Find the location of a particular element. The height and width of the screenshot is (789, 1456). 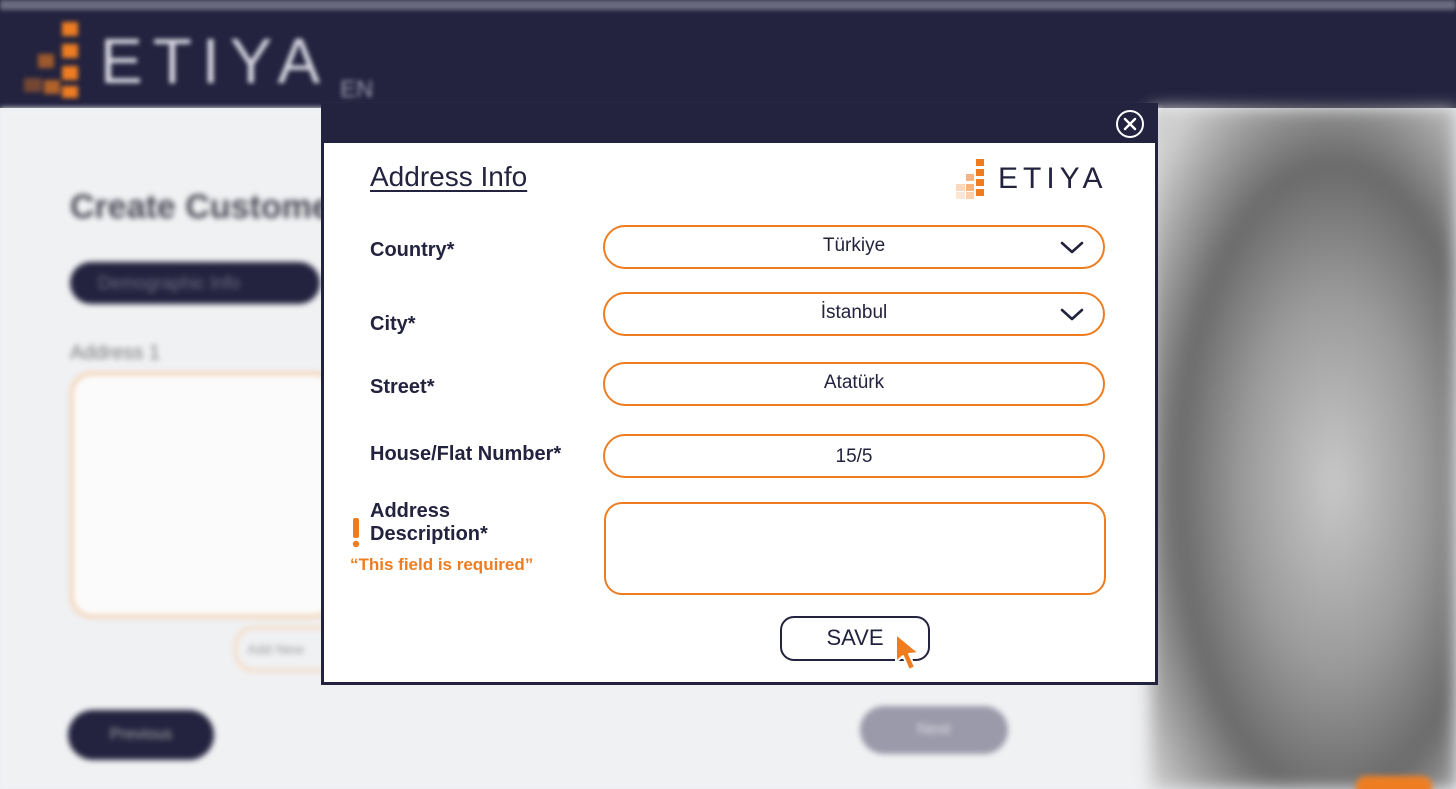

city-value: İstanbul is located at coordinates (854, 312).